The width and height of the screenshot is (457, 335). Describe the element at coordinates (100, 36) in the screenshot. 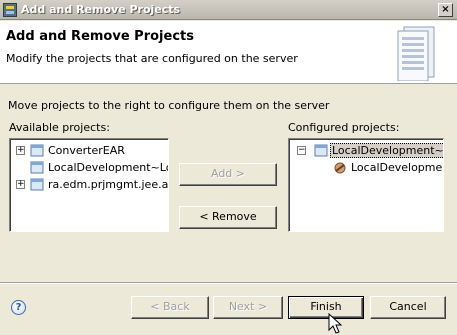

I see `page-title: Add and Remove Projects` at that location.